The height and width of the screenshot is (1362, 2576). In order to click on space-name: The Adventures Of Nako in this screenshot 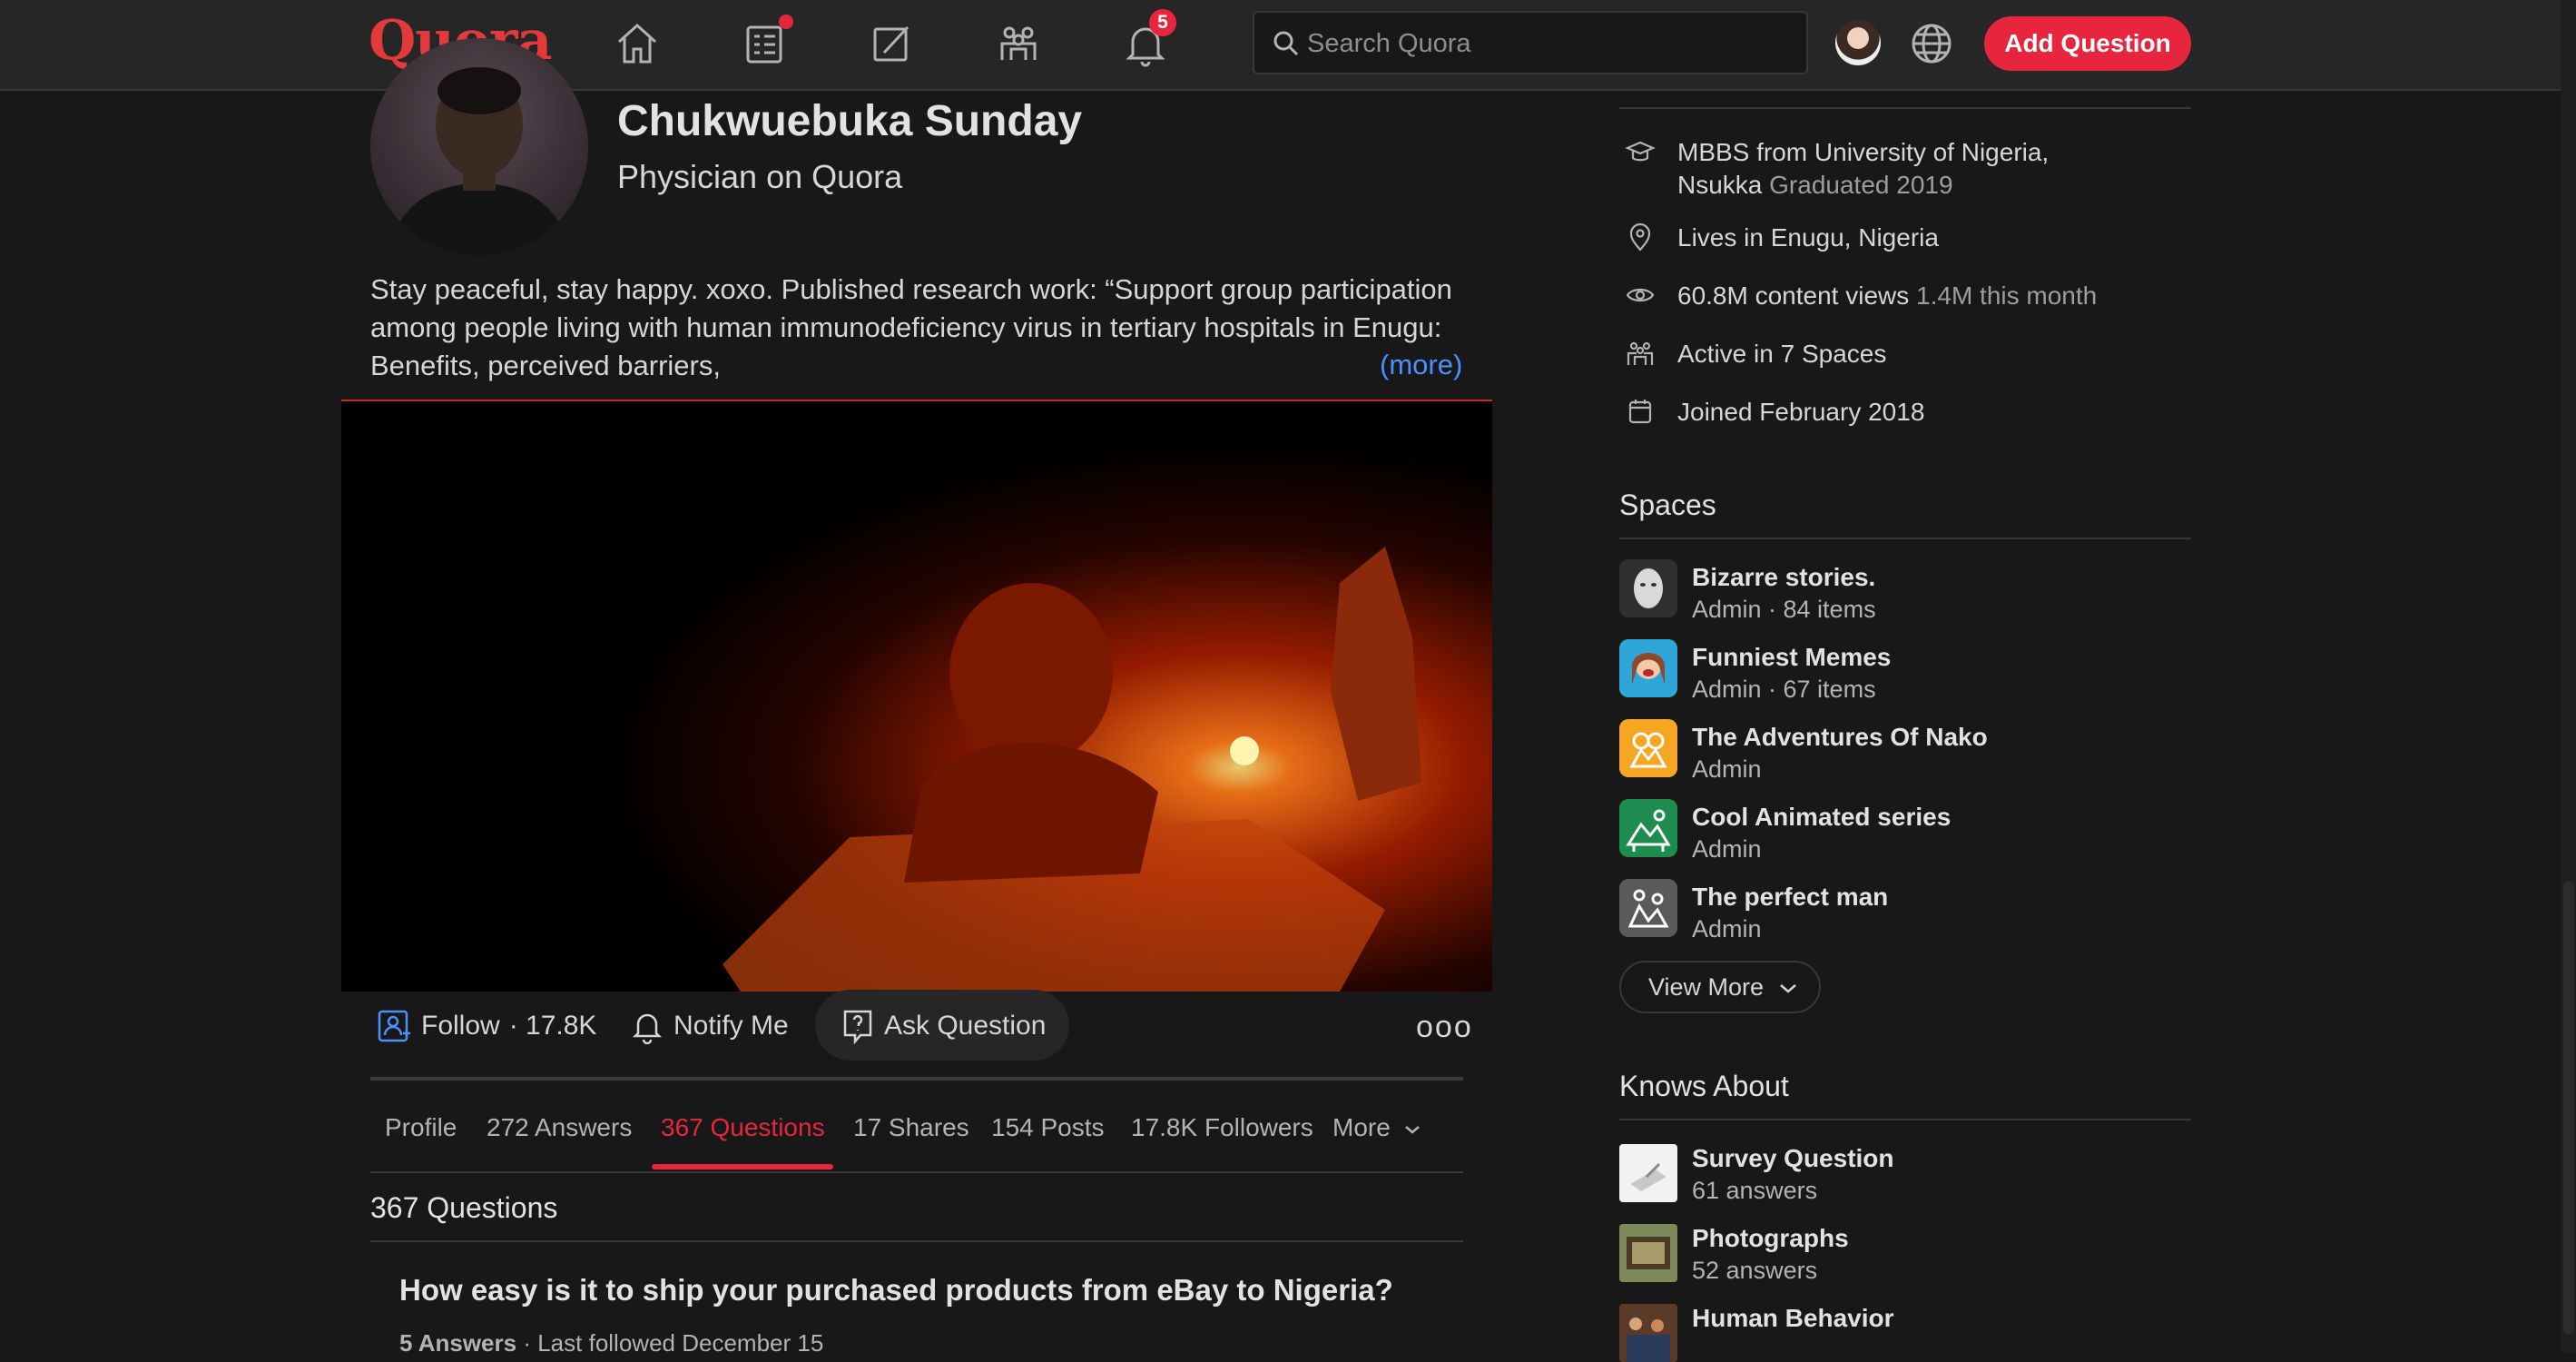, I will do `click(1840, 737)`.